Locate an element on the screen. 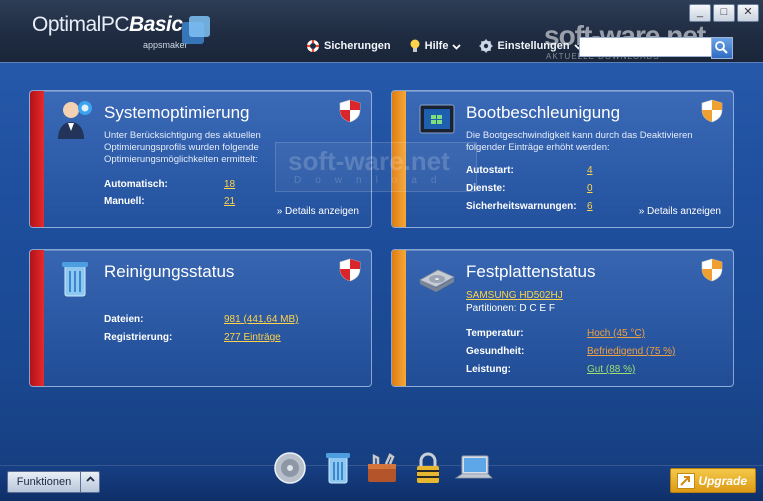  lightbulb-icon is located at coordinates (415, 45).